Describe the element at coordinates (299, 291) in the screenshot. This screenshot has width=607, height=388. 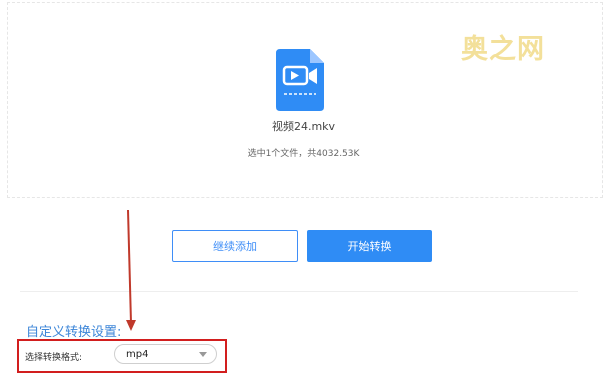
I see `divider` at that location.